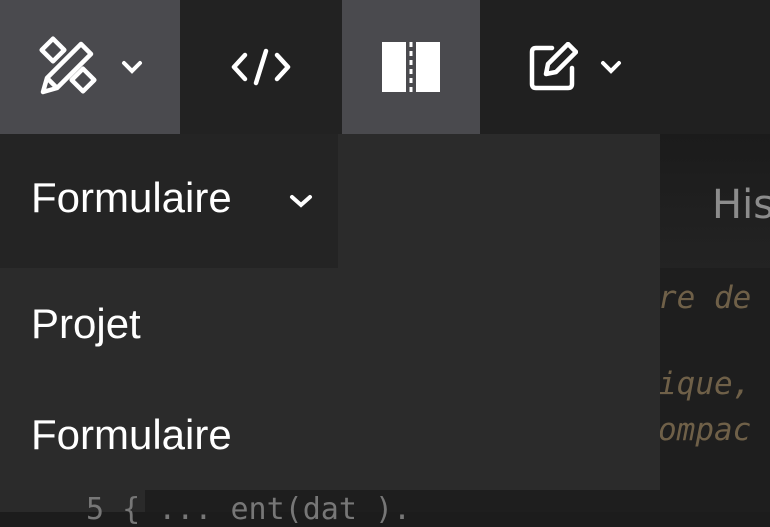 The height and width of the screenshot is (527, 770). Describe the element at coordinates (705, 384) in the screenshot. I see `comment-text: ique,` at that location.